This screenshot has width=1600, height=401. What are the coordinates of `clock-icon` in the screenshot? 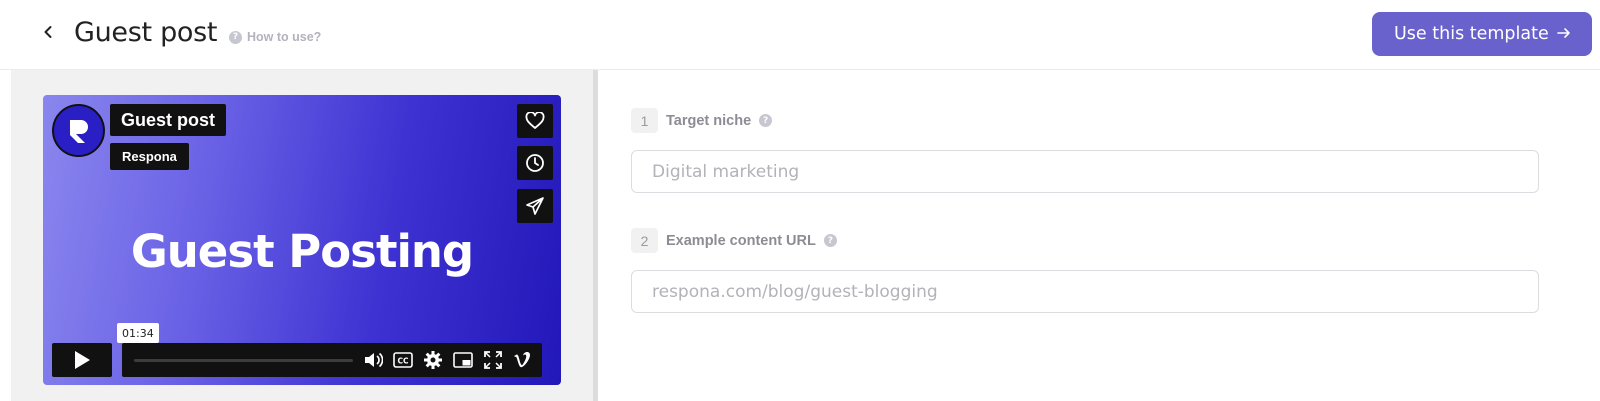 It's located at (535, 163).